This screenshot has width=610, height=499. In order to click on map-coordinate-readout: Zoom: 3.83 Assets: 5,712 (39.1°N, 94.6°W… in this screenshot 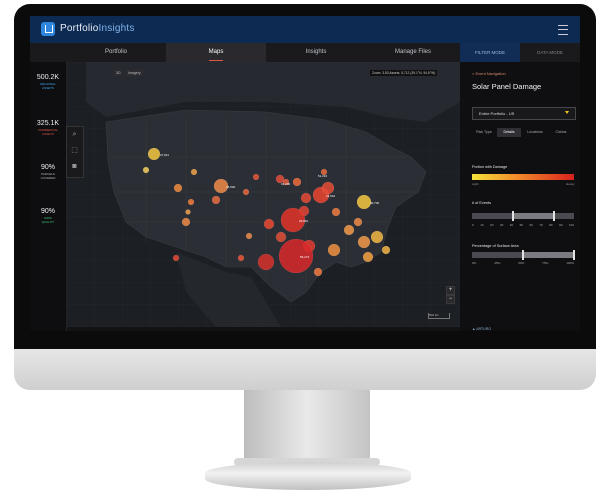, I will do `click(404, 73)`.